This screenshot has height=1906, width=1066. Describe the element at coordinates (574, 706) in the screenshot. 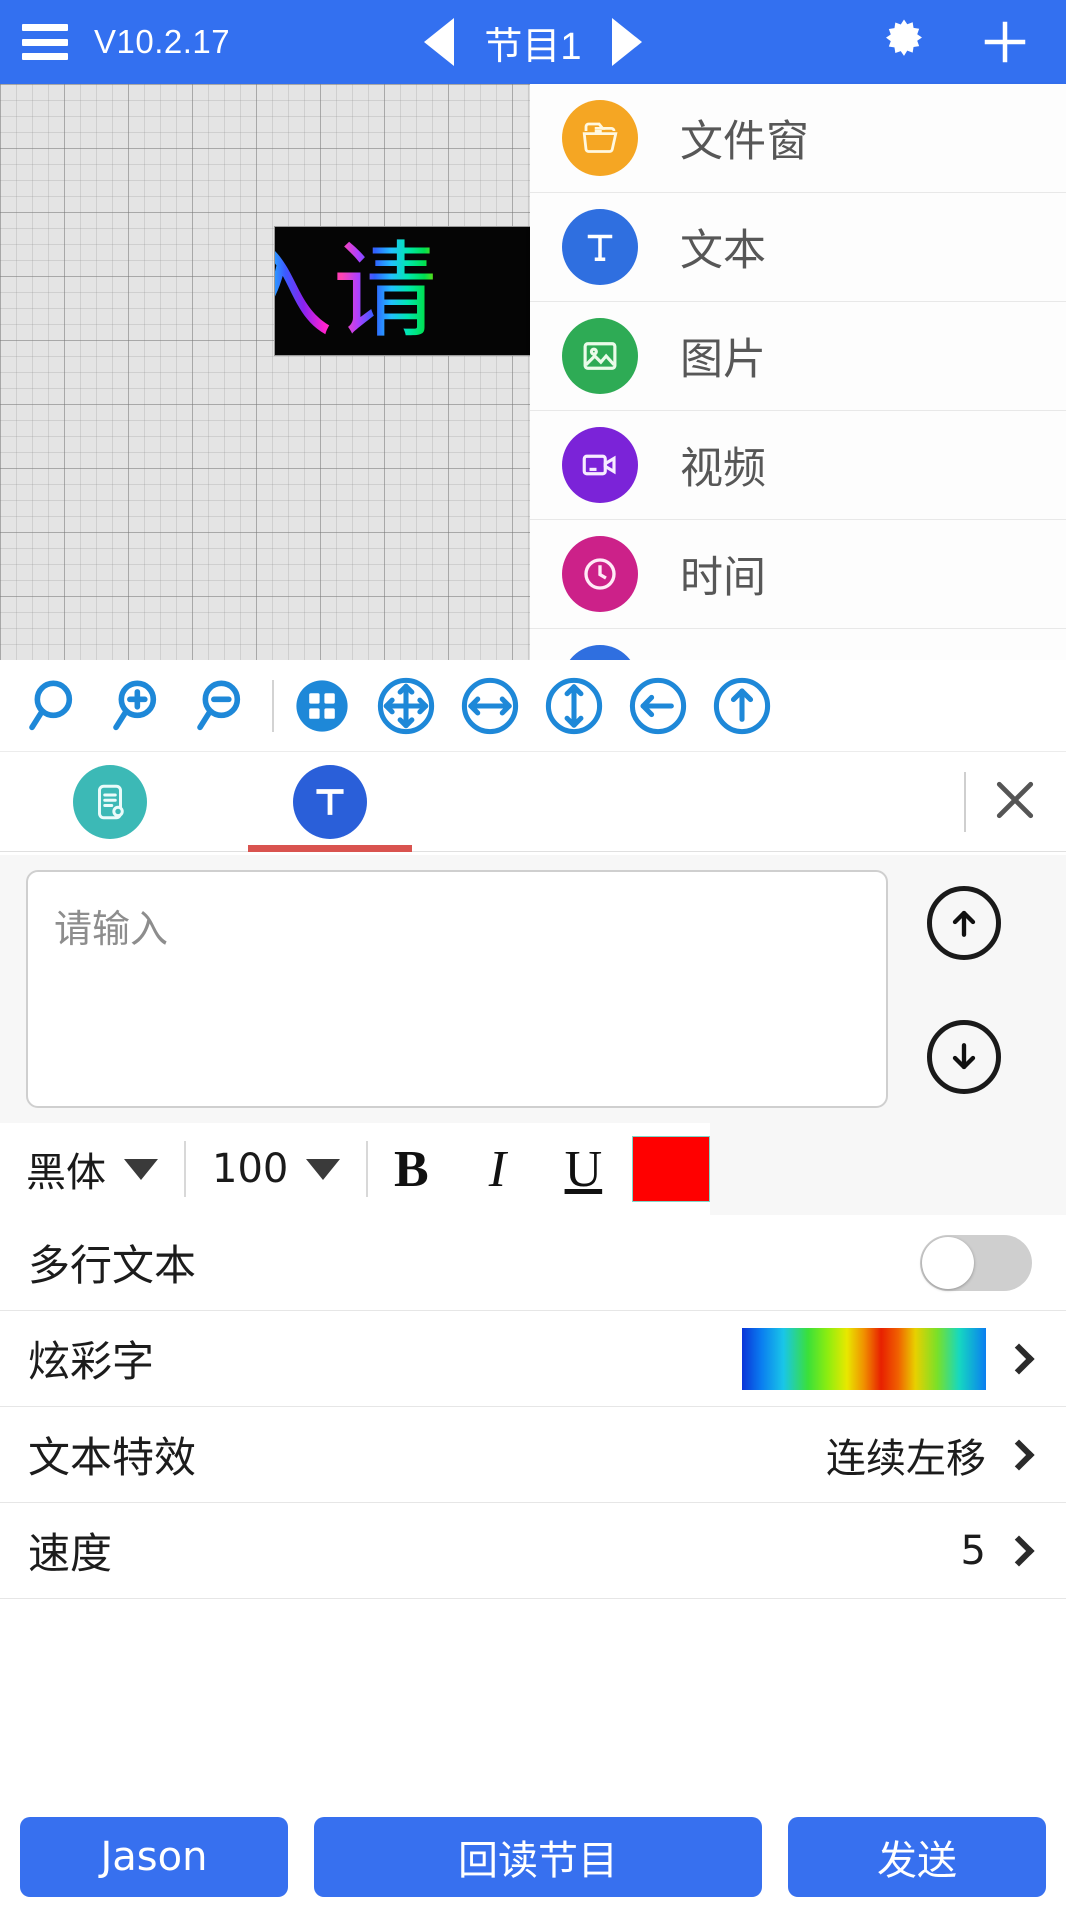

I see `fit-height-icon` at that location.